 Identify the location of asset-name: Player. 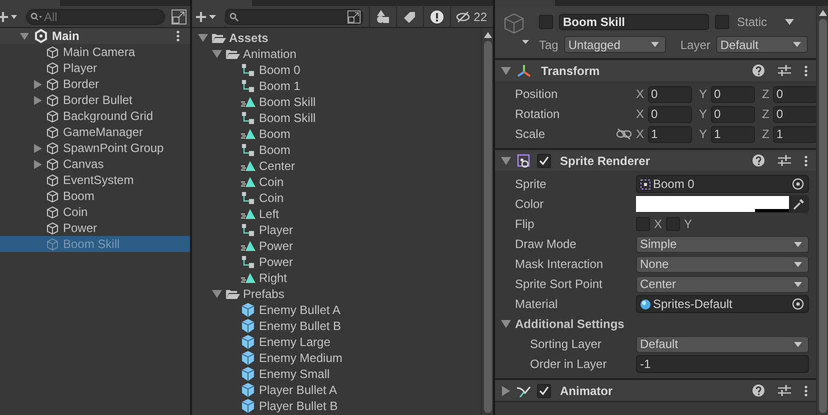
(276, 230).